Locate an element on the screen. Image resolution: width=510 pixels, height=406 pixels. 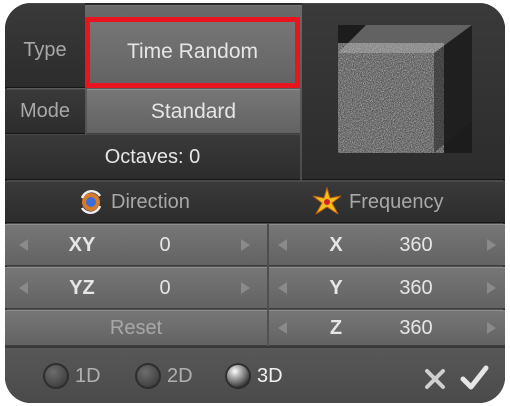
increment-z-icon is located at coordinates (491, 328).